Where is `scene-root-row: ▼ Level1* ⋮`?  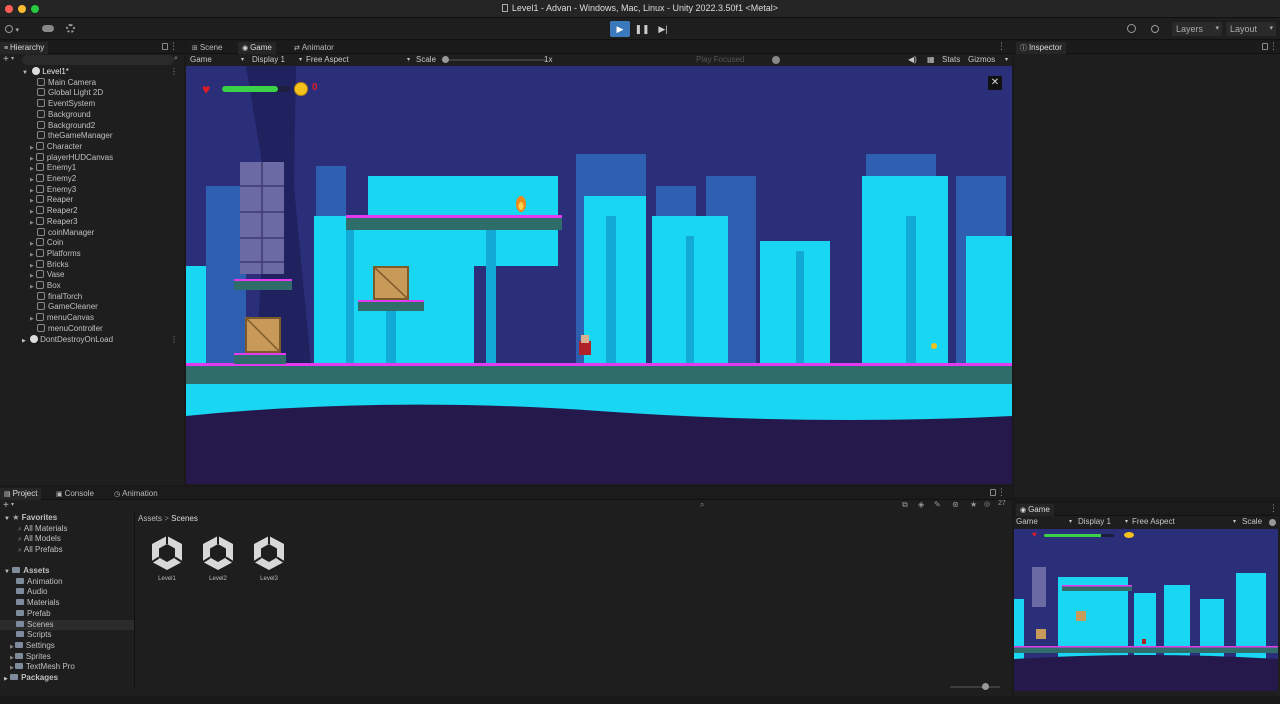 scene-root-row: ▼ Level1* ⋮ is located at coordinates (92, 72).